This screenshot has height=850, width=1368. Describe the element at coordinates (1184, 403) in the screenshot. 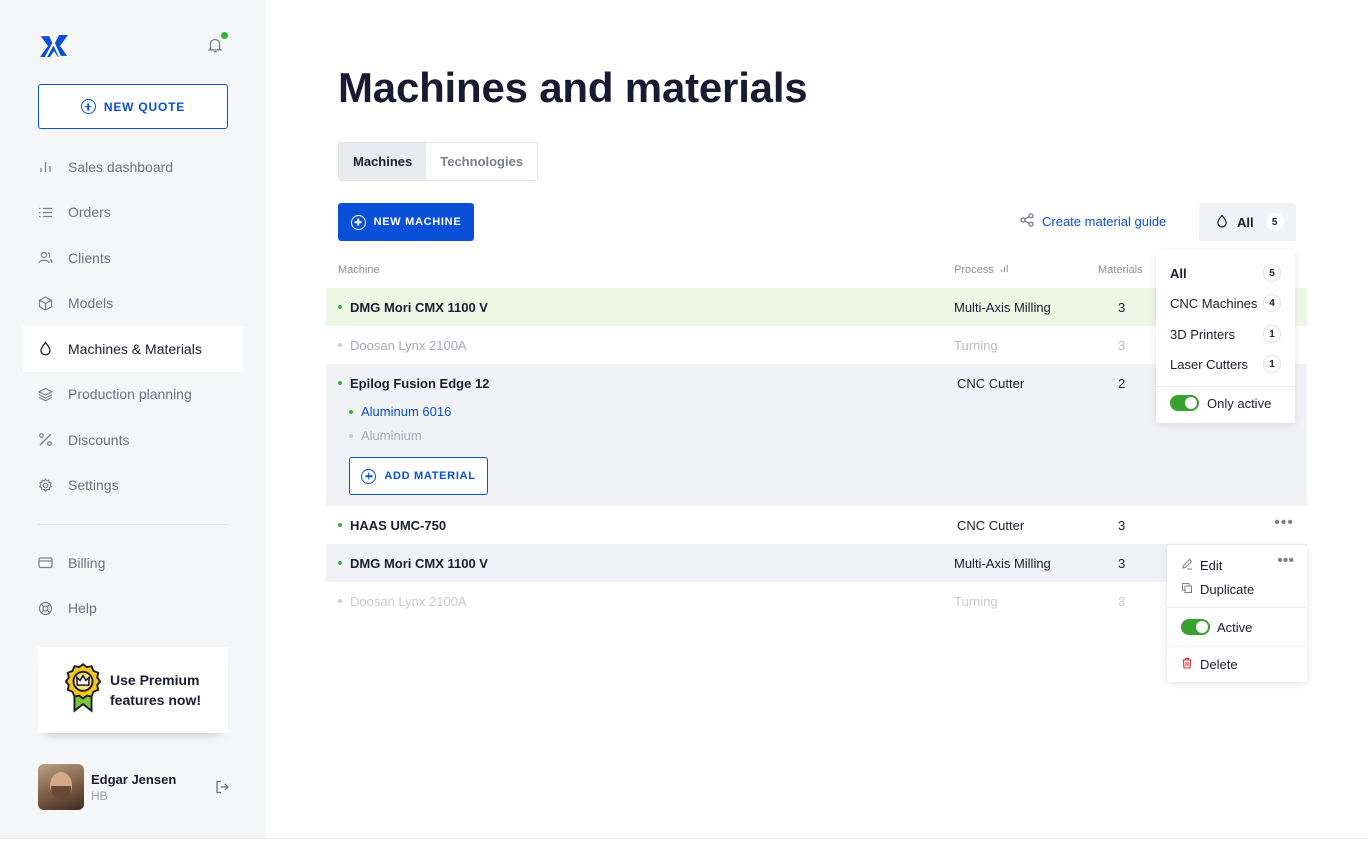

I see `only-active-toggle` at that location.